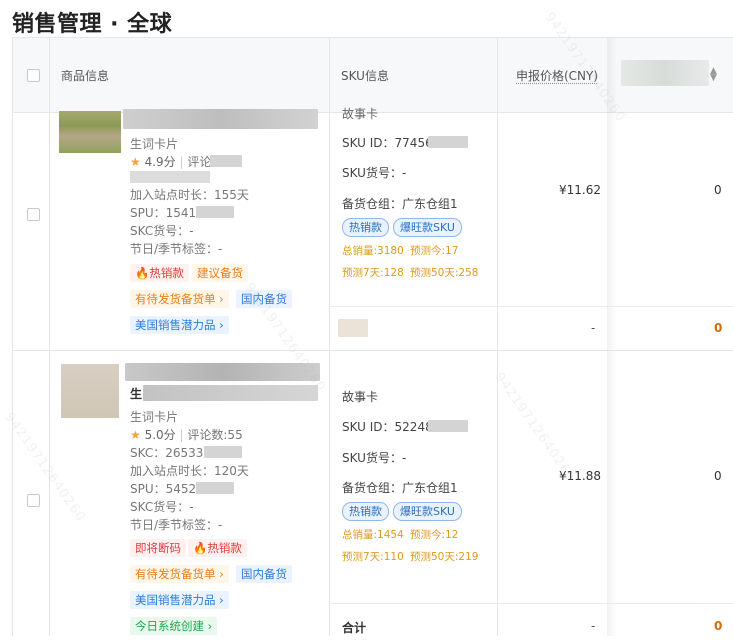 Image resolution: width=733 pixels, height=641 pixels. I want to click on declared-price: ¥11.62, so click(580, 190).